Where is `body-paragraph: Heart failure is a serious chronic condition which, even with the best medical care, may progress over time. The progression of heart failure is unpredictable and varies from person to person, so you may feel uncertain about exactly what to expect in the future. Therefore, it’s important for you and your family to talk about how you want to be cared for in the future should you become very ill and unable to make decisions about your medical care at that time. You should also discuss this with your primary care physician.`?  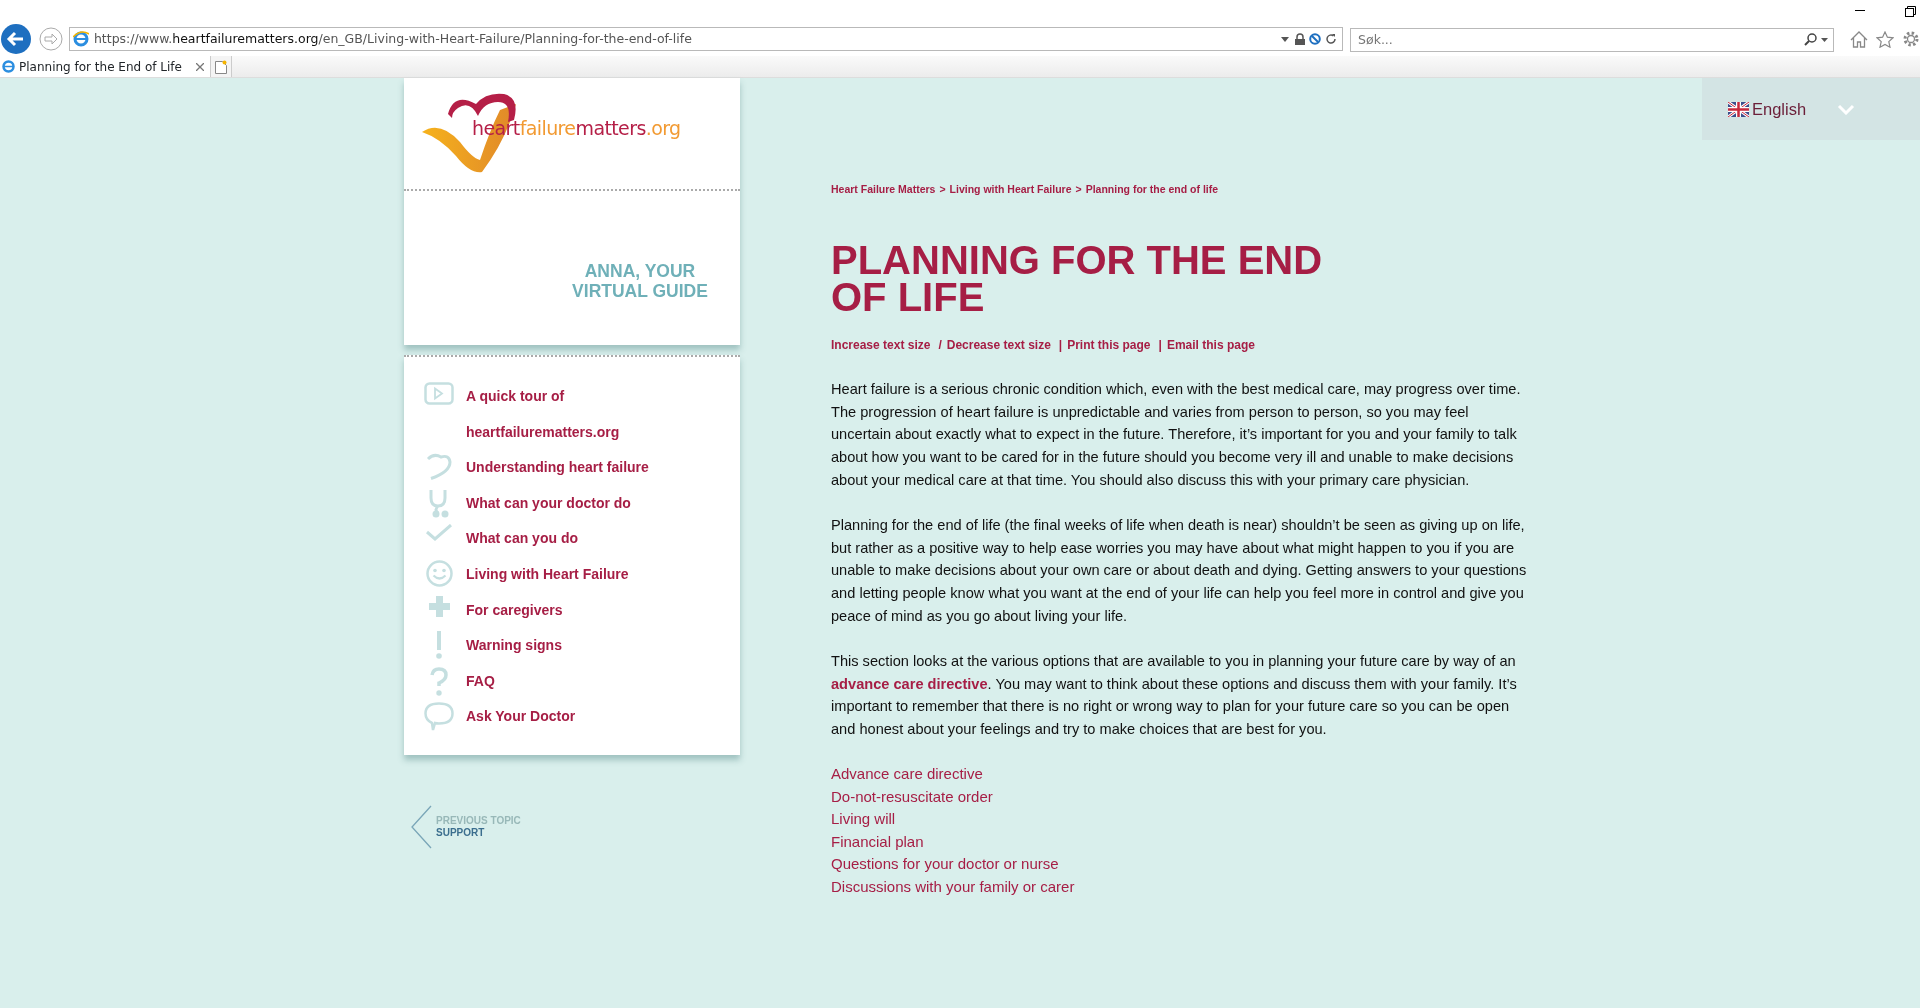
body-paragraph: Heart failure is a serious chronic condition which, even with the best medical care, may progress over time. The progression of heart failure is unpredictable and varies from person to person, so you may feel uncertain about exactly what to expect in the future. Therefore, it’s important for you and your family to talk about how you want to be cared for in the future should you become very ill and unable to make decisions about your medical care at that time. You should also discuss this with your primary care physician. is located at coordinates (1176, 434).